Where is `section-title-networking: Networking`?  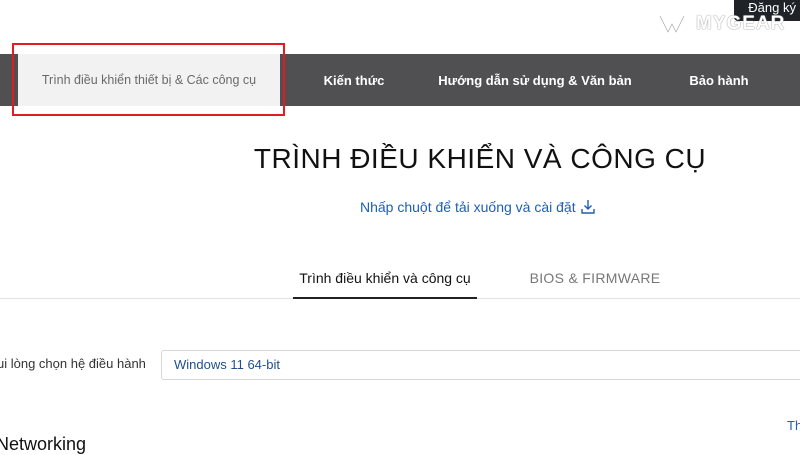
section-title-networking: Networking is located at coordinates (43, 444).